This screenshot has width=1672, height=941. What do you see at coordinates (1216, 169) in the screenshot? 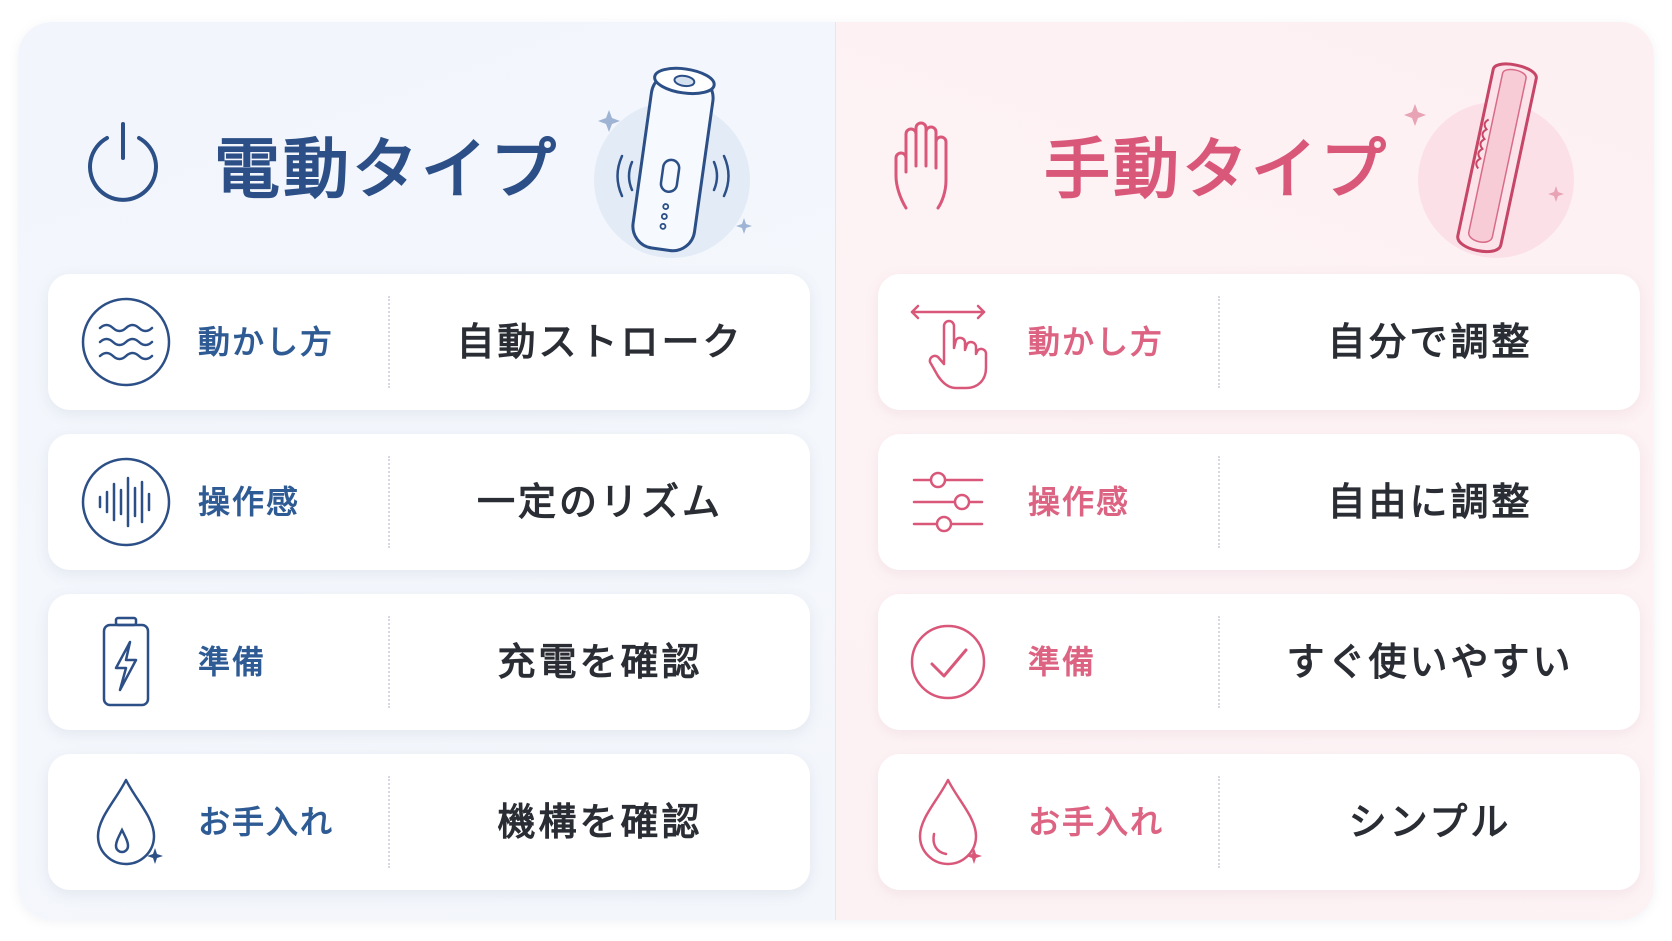
I see `page-title: 手動タイプ` at bounding box center [1216, 169].